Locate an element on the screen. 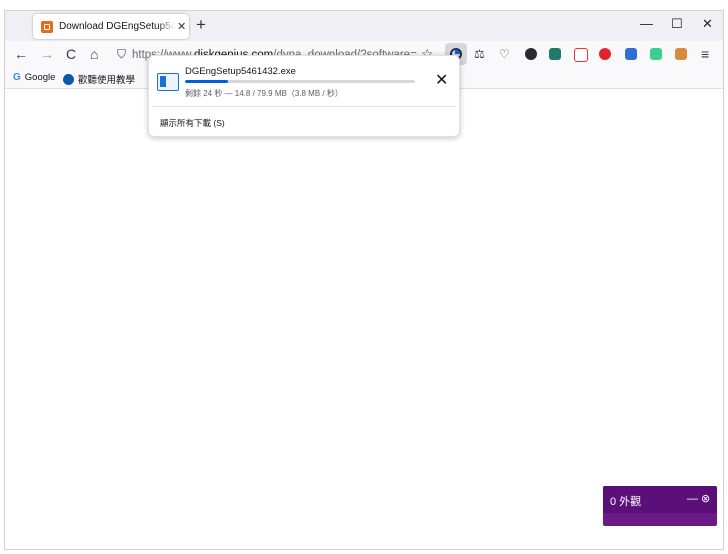 Image resolution: width=728 pixels, height=554 pixels. bookmark-google: G Google is located at coordinates (34, 77).